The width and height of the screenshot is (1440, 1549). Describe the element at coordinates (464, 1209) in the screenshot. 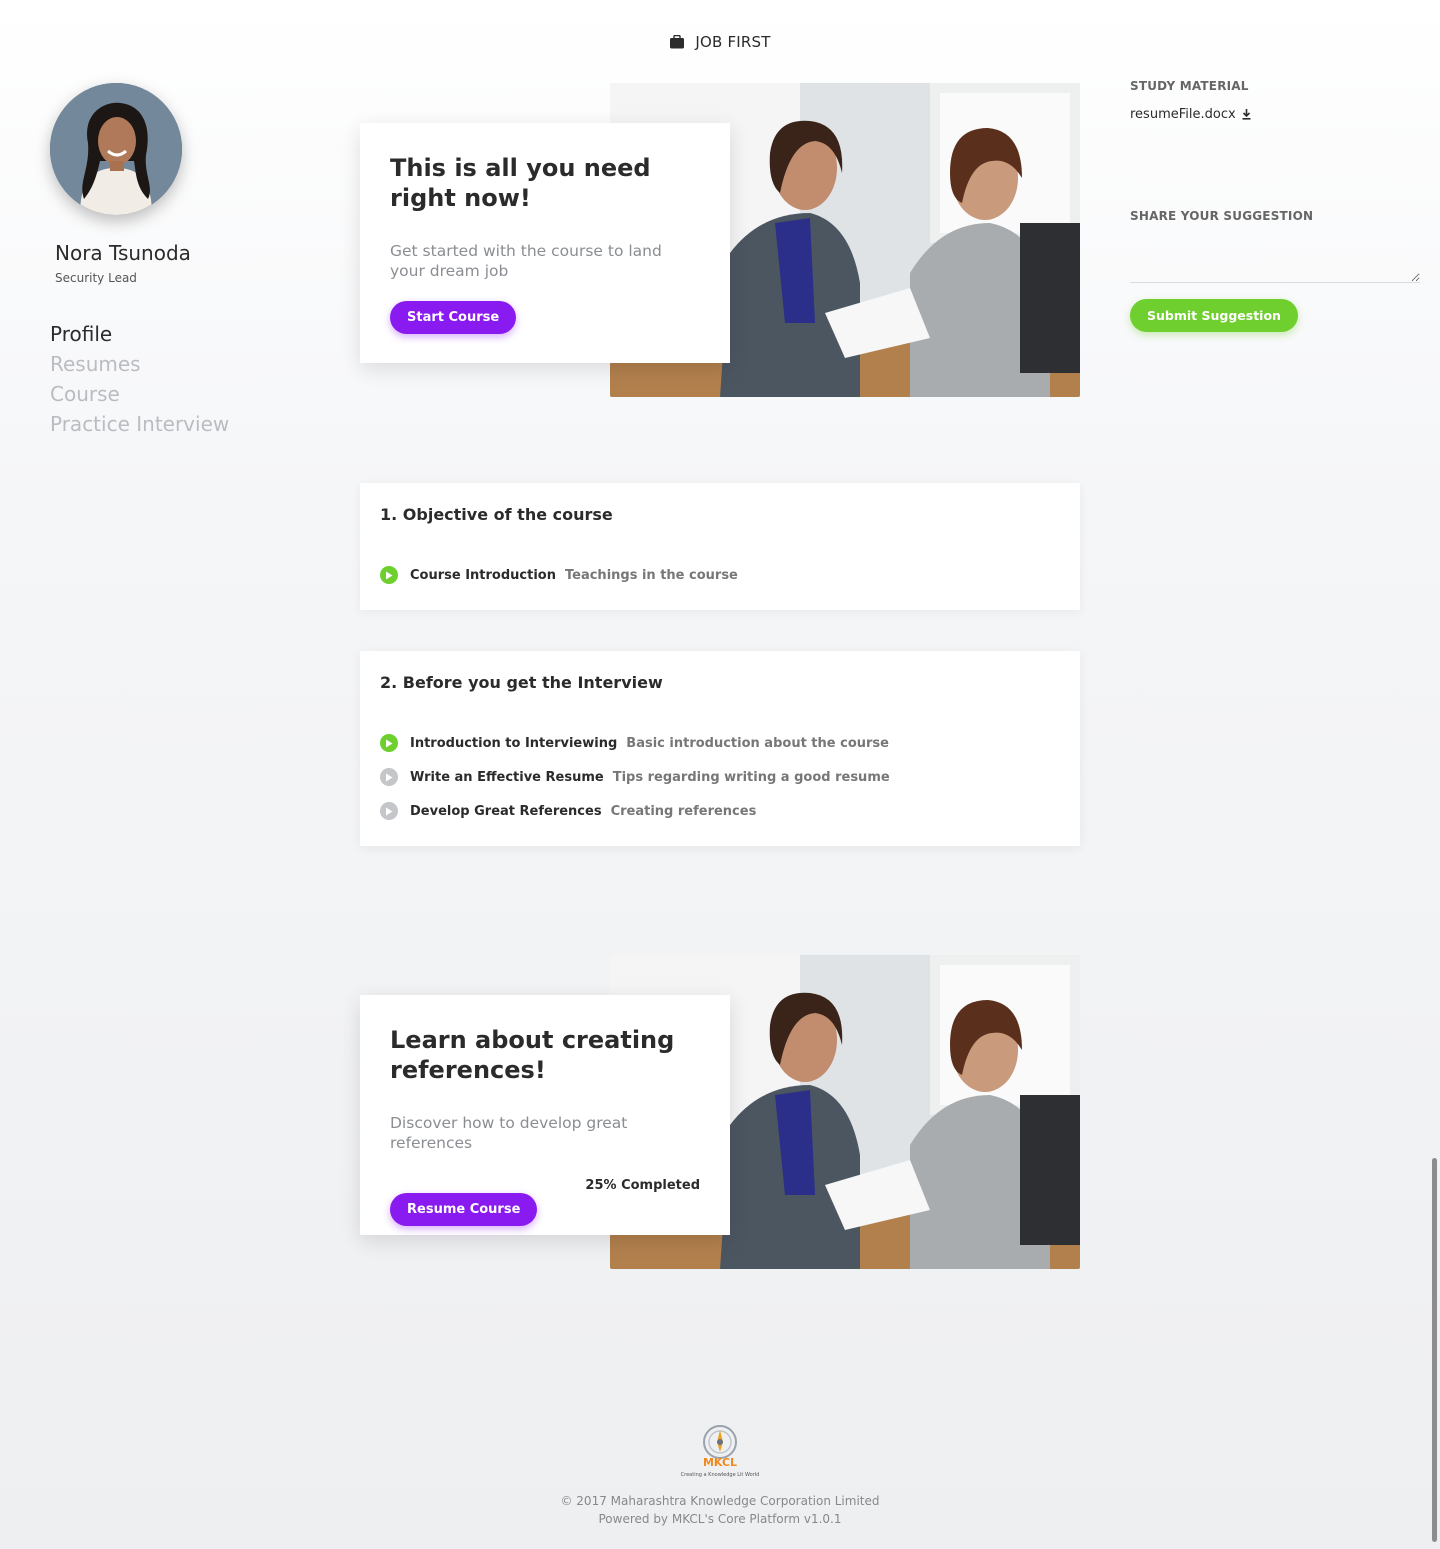

I see `resume-course-button: Resume Course` at that location.